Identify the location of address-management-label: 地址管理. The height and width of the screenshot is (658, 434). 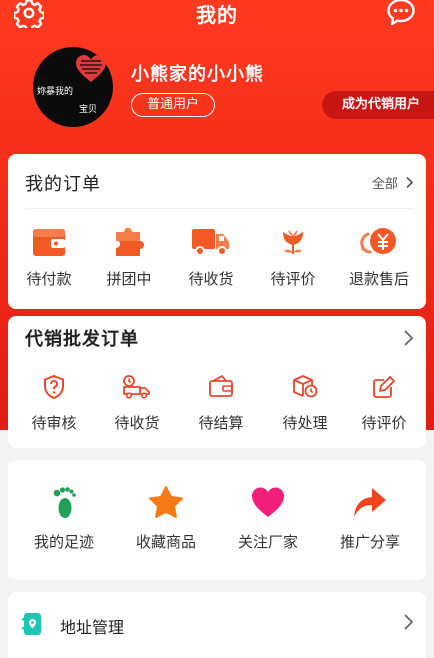
(92, 627).